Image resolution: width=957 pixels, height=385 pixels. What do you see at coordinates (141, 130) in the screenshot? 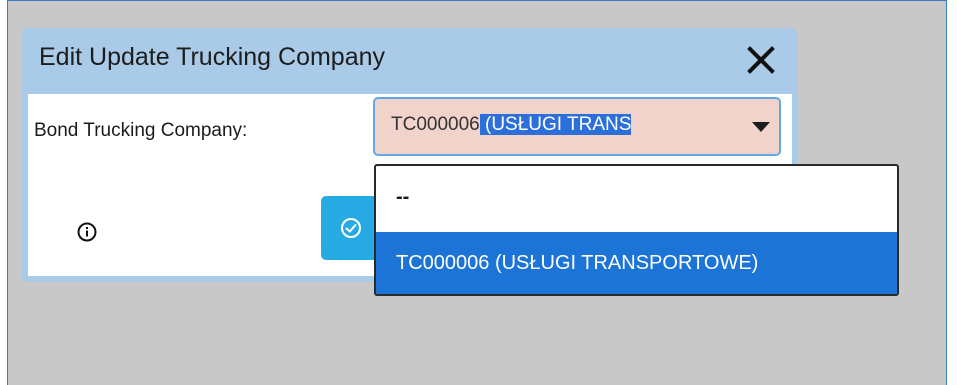
I see `bond-trucking-company-label: Bond Trucking Company:` at bounding box center [141, 130].